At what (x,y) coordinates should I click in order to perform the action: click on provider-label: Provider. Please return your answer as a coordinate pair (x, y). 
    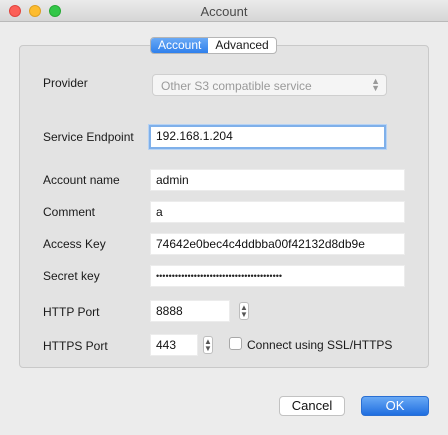
    Looking at the image, I should click on (65, 83).